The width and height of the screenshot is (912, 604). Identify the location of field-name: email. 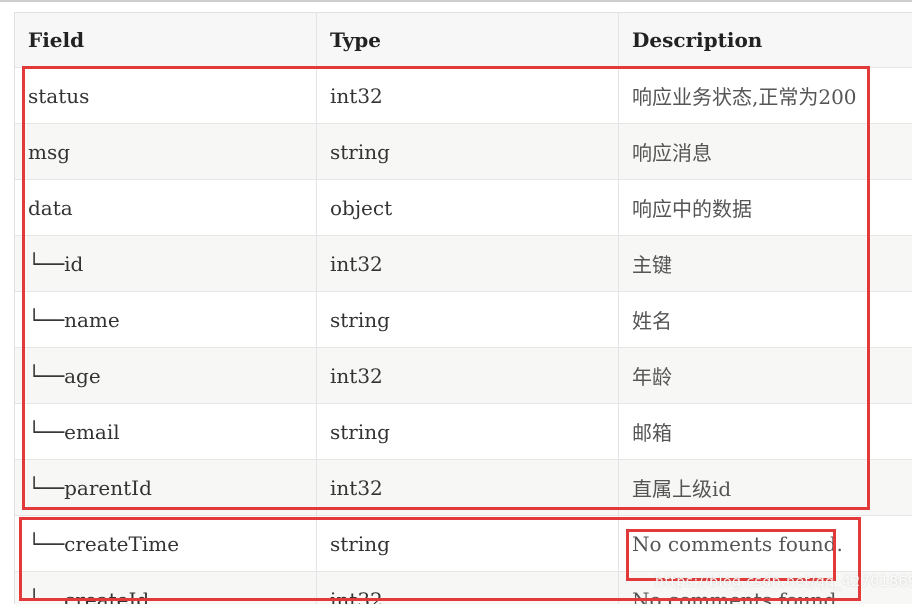
(92, 431).